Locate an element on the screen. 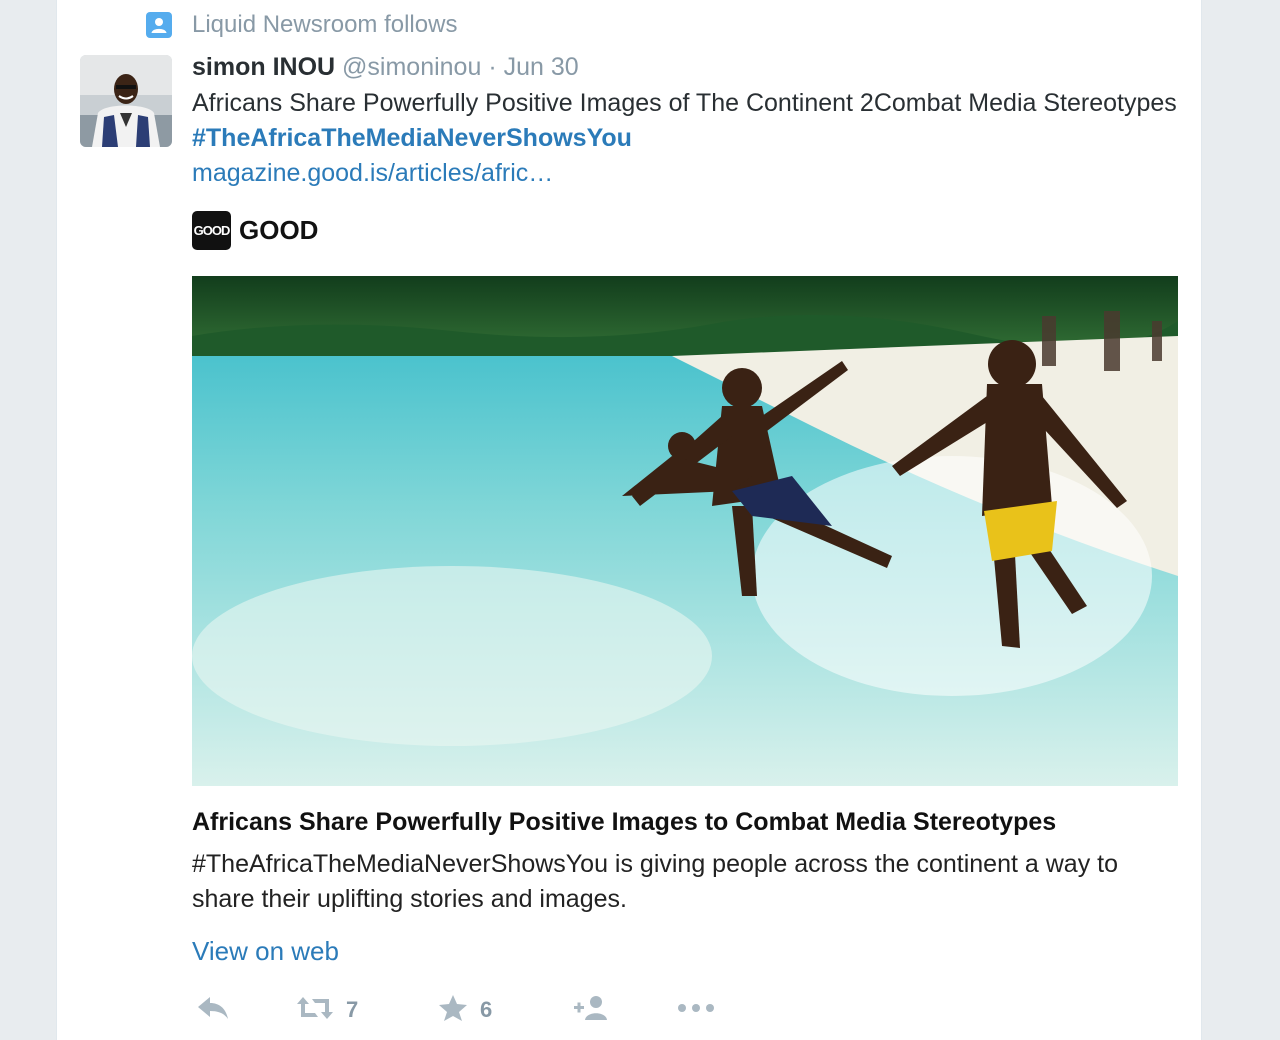 This screenshot has height=1040, width=1280. card-source: GOOD GOOD is located at coordinates (255, 230).